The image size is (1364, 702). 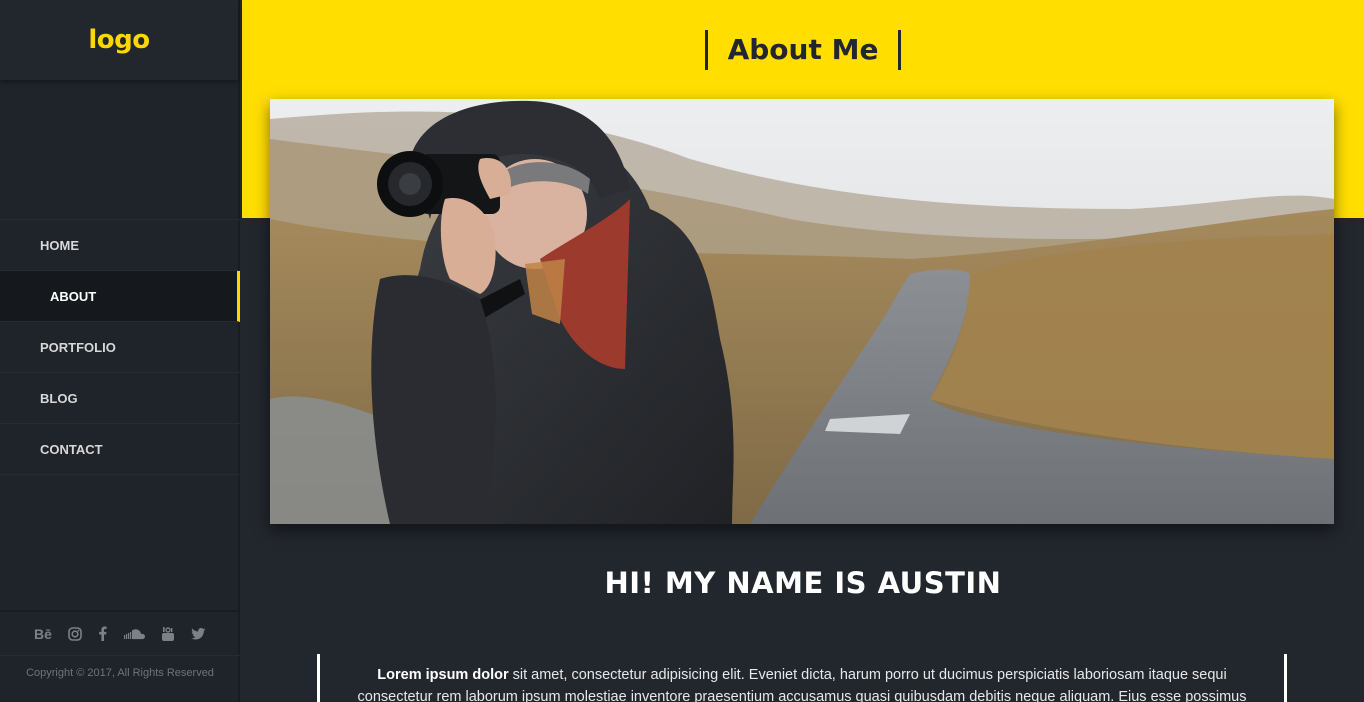 What do you see at coordinates (120, 633) in the screenshot?
I see `social-links: Bē` at bounding box center [120, 633].